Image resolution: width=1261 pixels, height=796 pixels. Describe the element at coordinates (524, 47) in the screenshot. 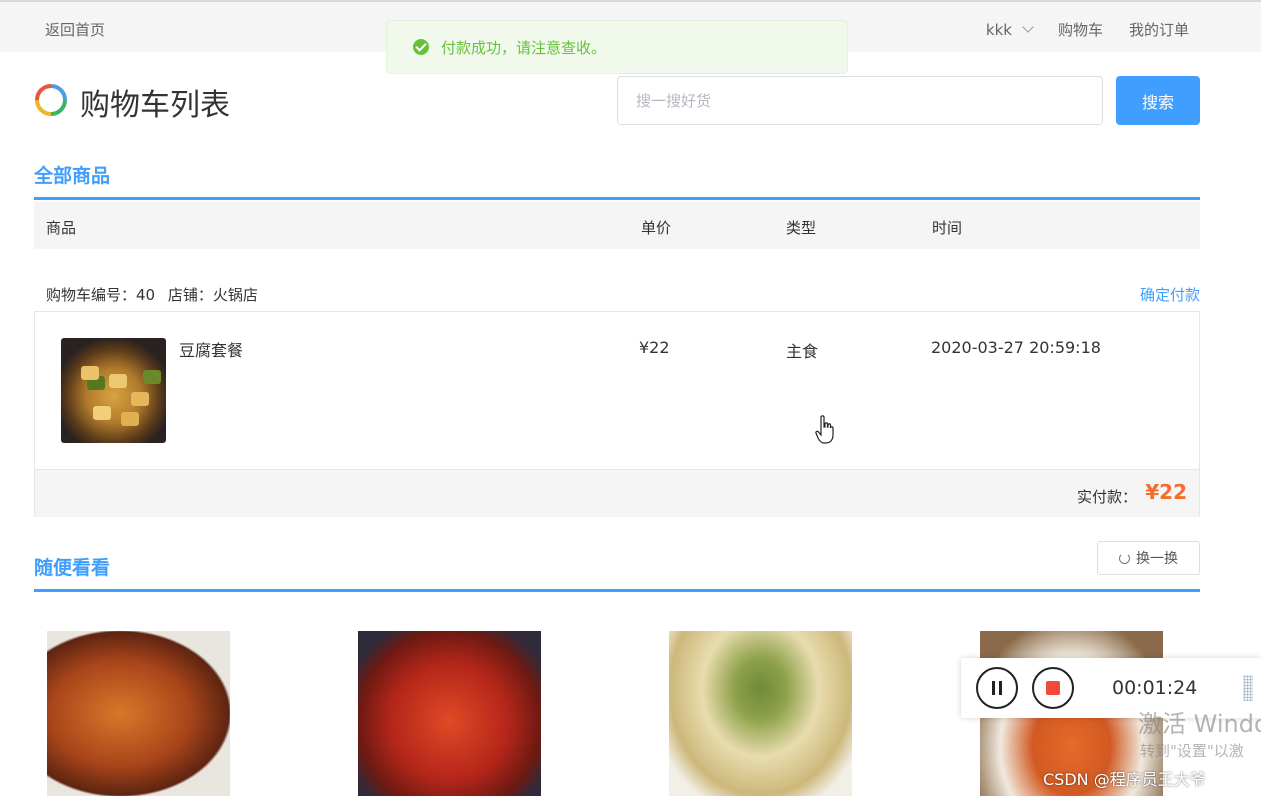

I see `toast-message: 付款成功，请注意查收。` at that location.